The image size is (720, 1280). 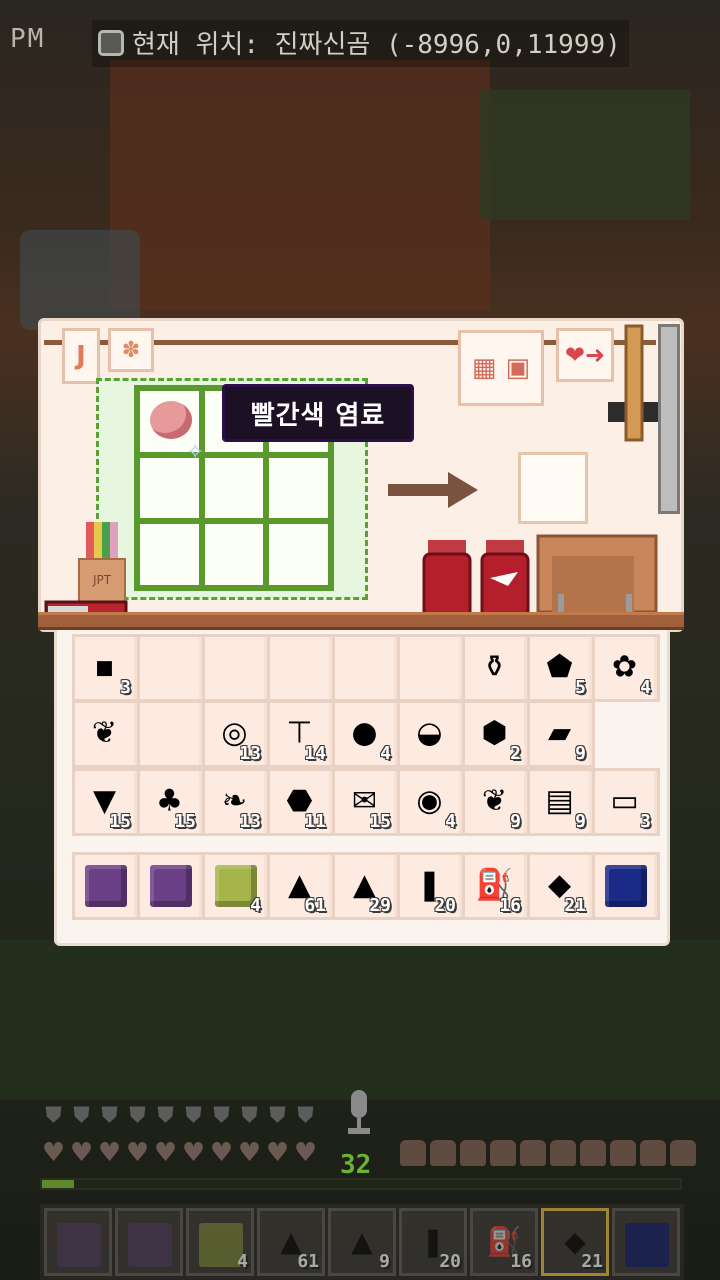 I want to click on inventory-slot: ▤ 9, so click(x=561, y=802).